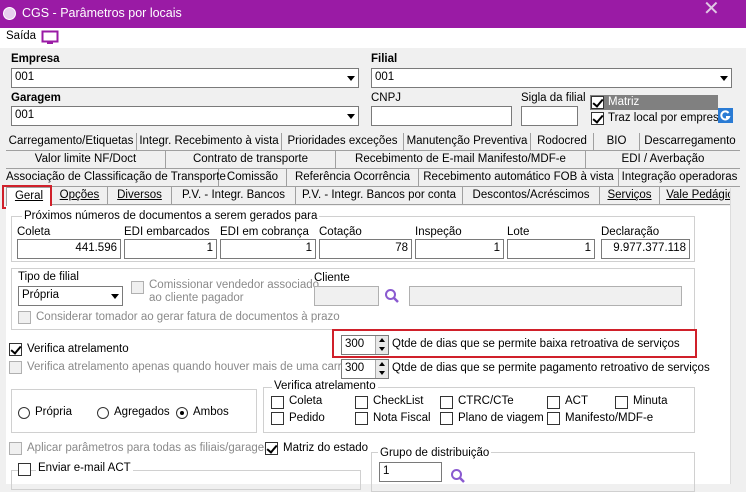  I want to click on tab-edi-averbacao: EDI / Averbação, so click(663, 160).